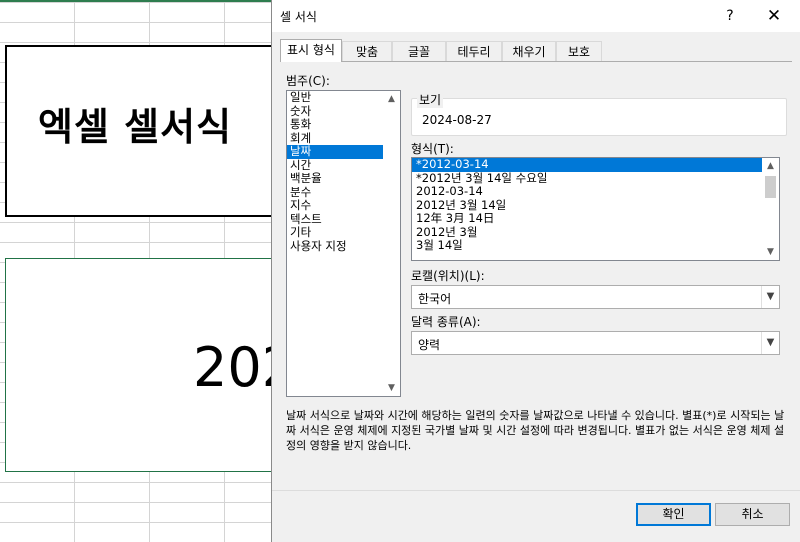 The width and height of the screenshot is (800, 542). What do you see at coordinates (595, 205) in the screenshot?
I see `type-item: 2012년 3월 14일` at bounding box center [595, 205].